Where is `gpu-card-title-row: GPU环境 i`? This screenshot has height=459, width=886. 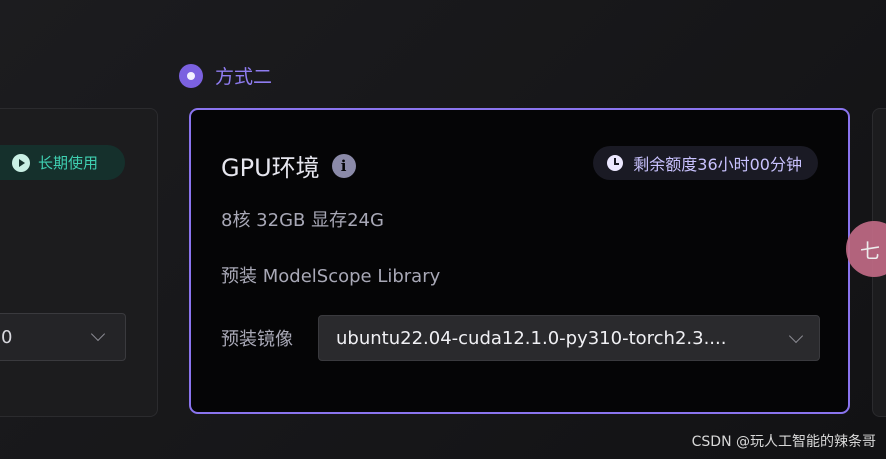
gpu-card-title-row: GPU环境 i is located at coordinates (288, 165).